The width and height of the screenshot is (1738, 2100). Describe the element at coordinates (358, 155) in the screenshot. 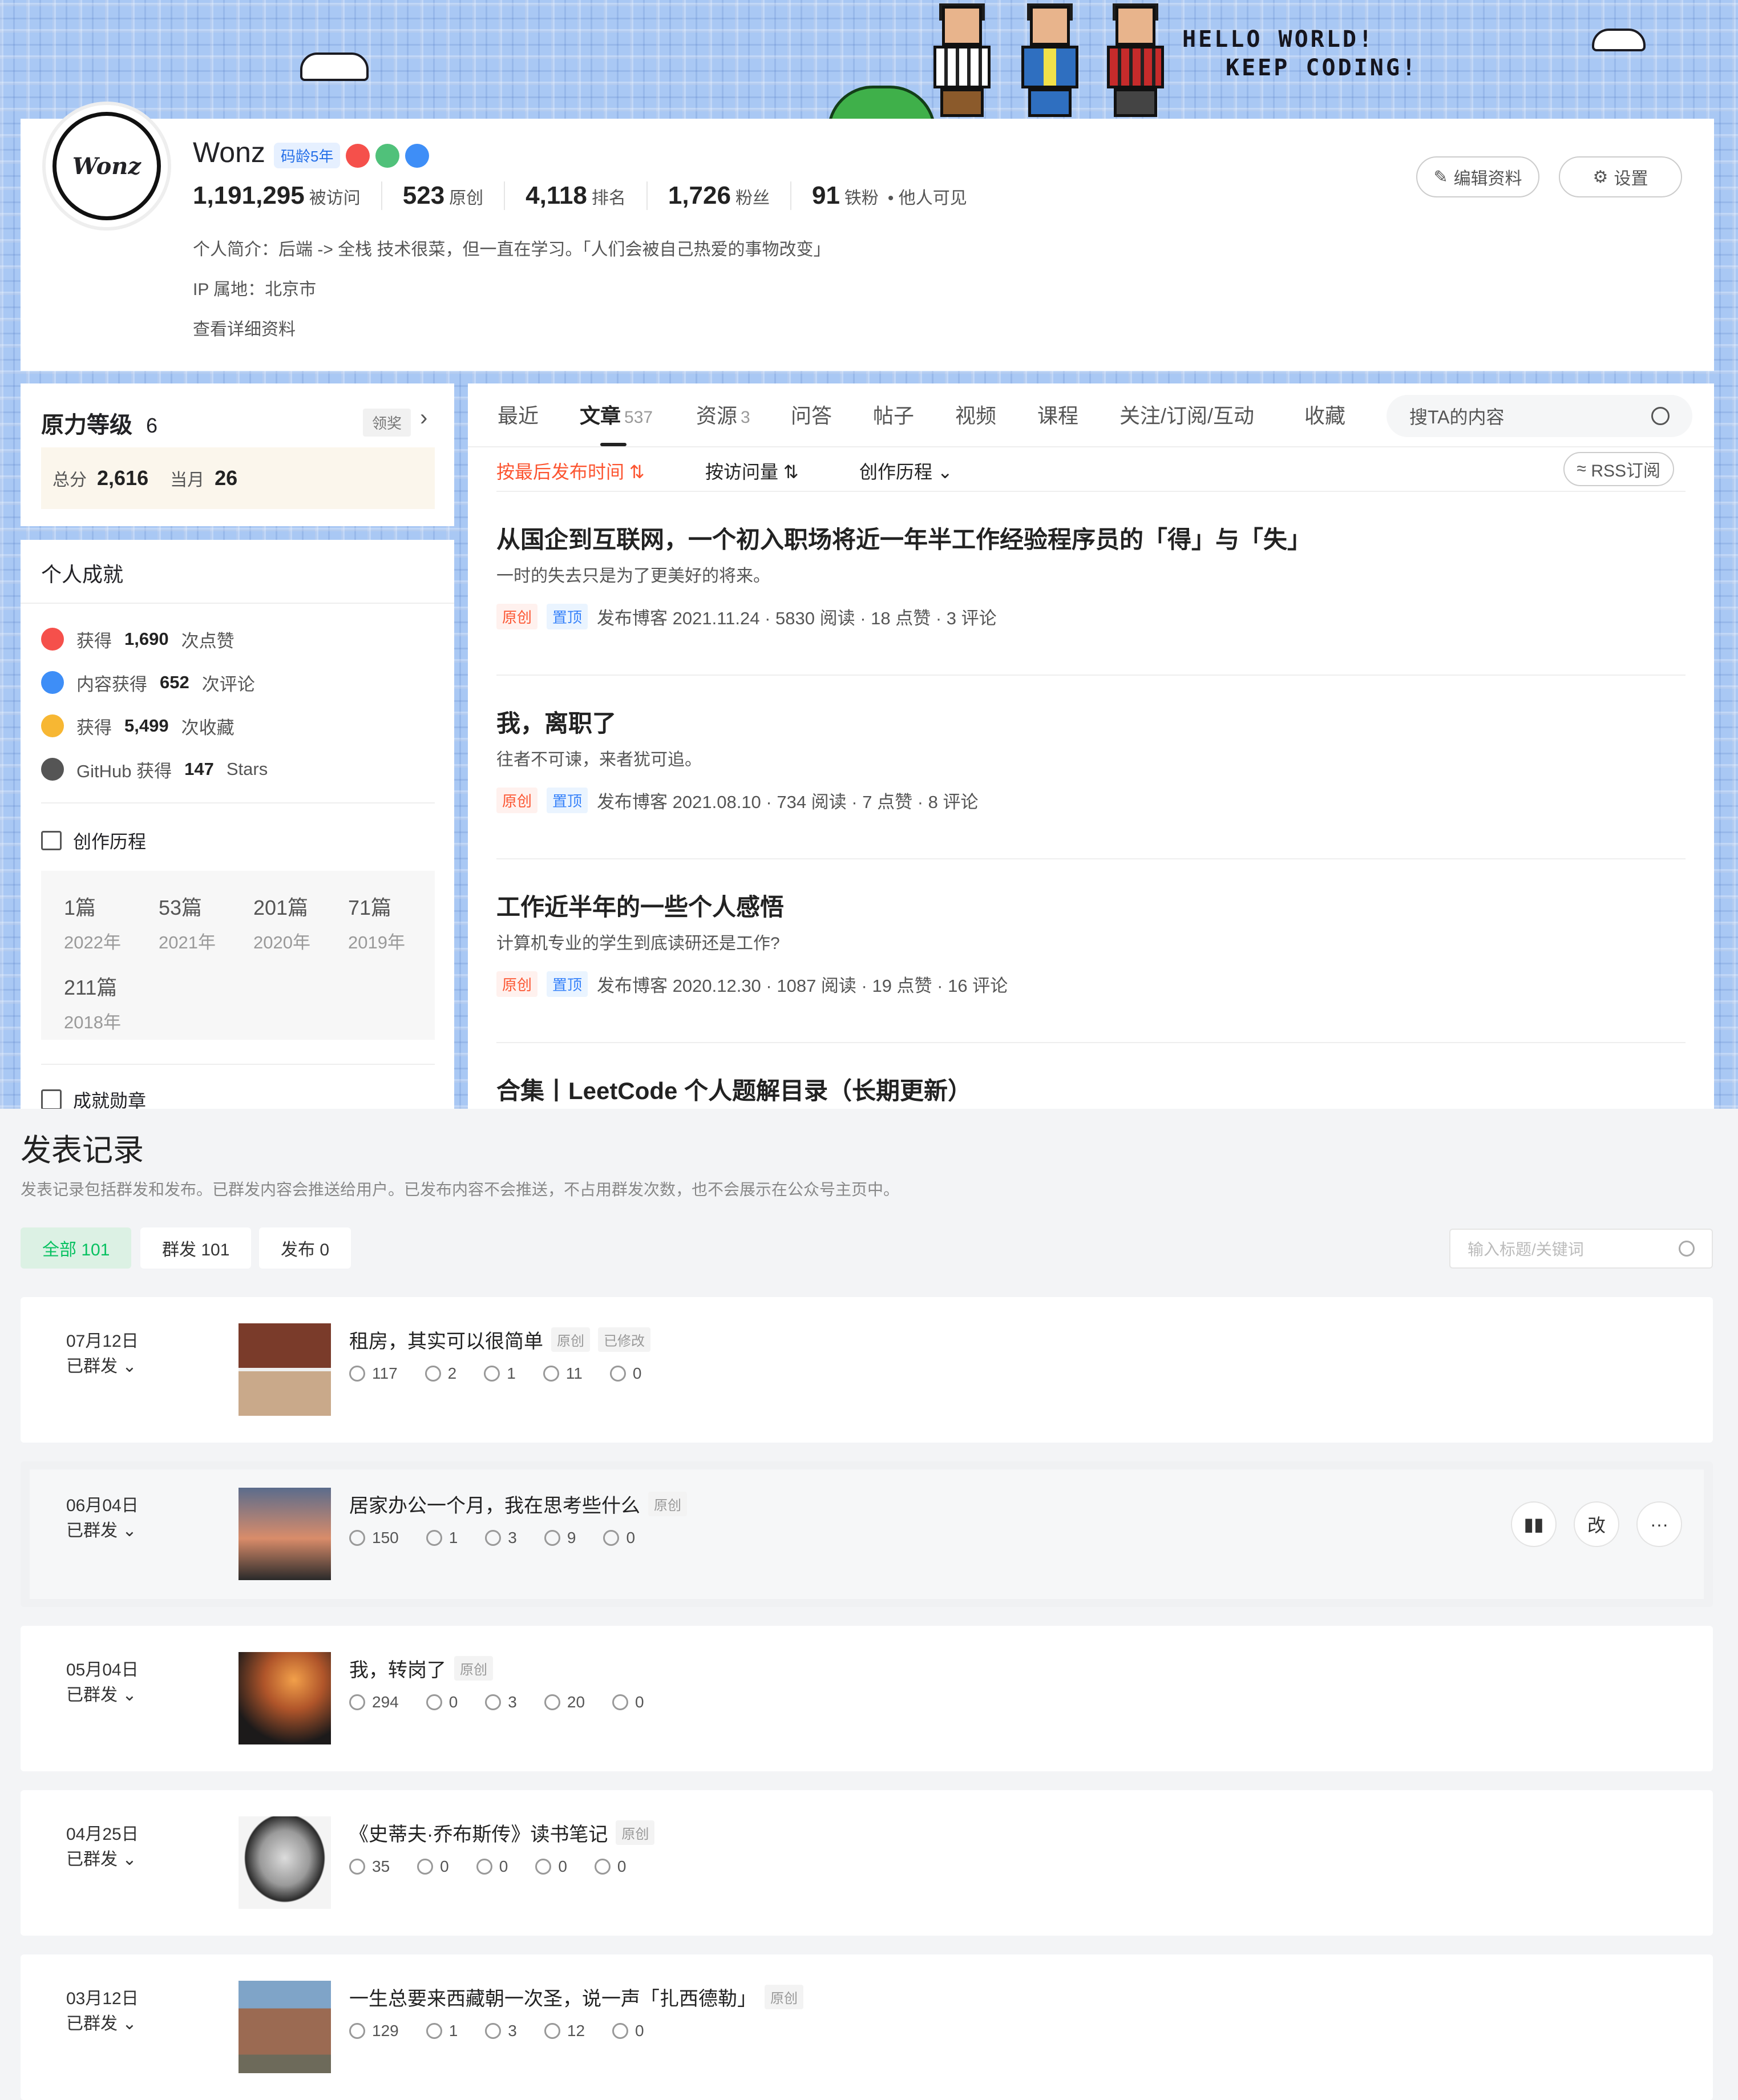

I see `hot-badge-icon` at that location.